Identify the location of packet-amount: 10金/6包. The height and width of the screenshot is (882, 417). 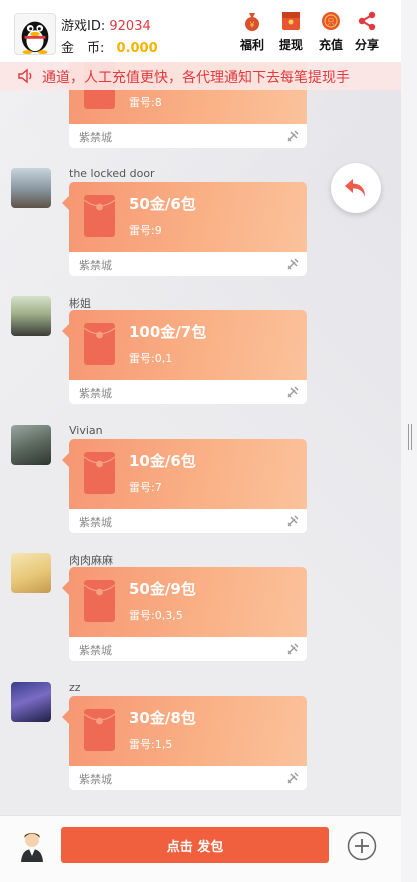
(162, 461).